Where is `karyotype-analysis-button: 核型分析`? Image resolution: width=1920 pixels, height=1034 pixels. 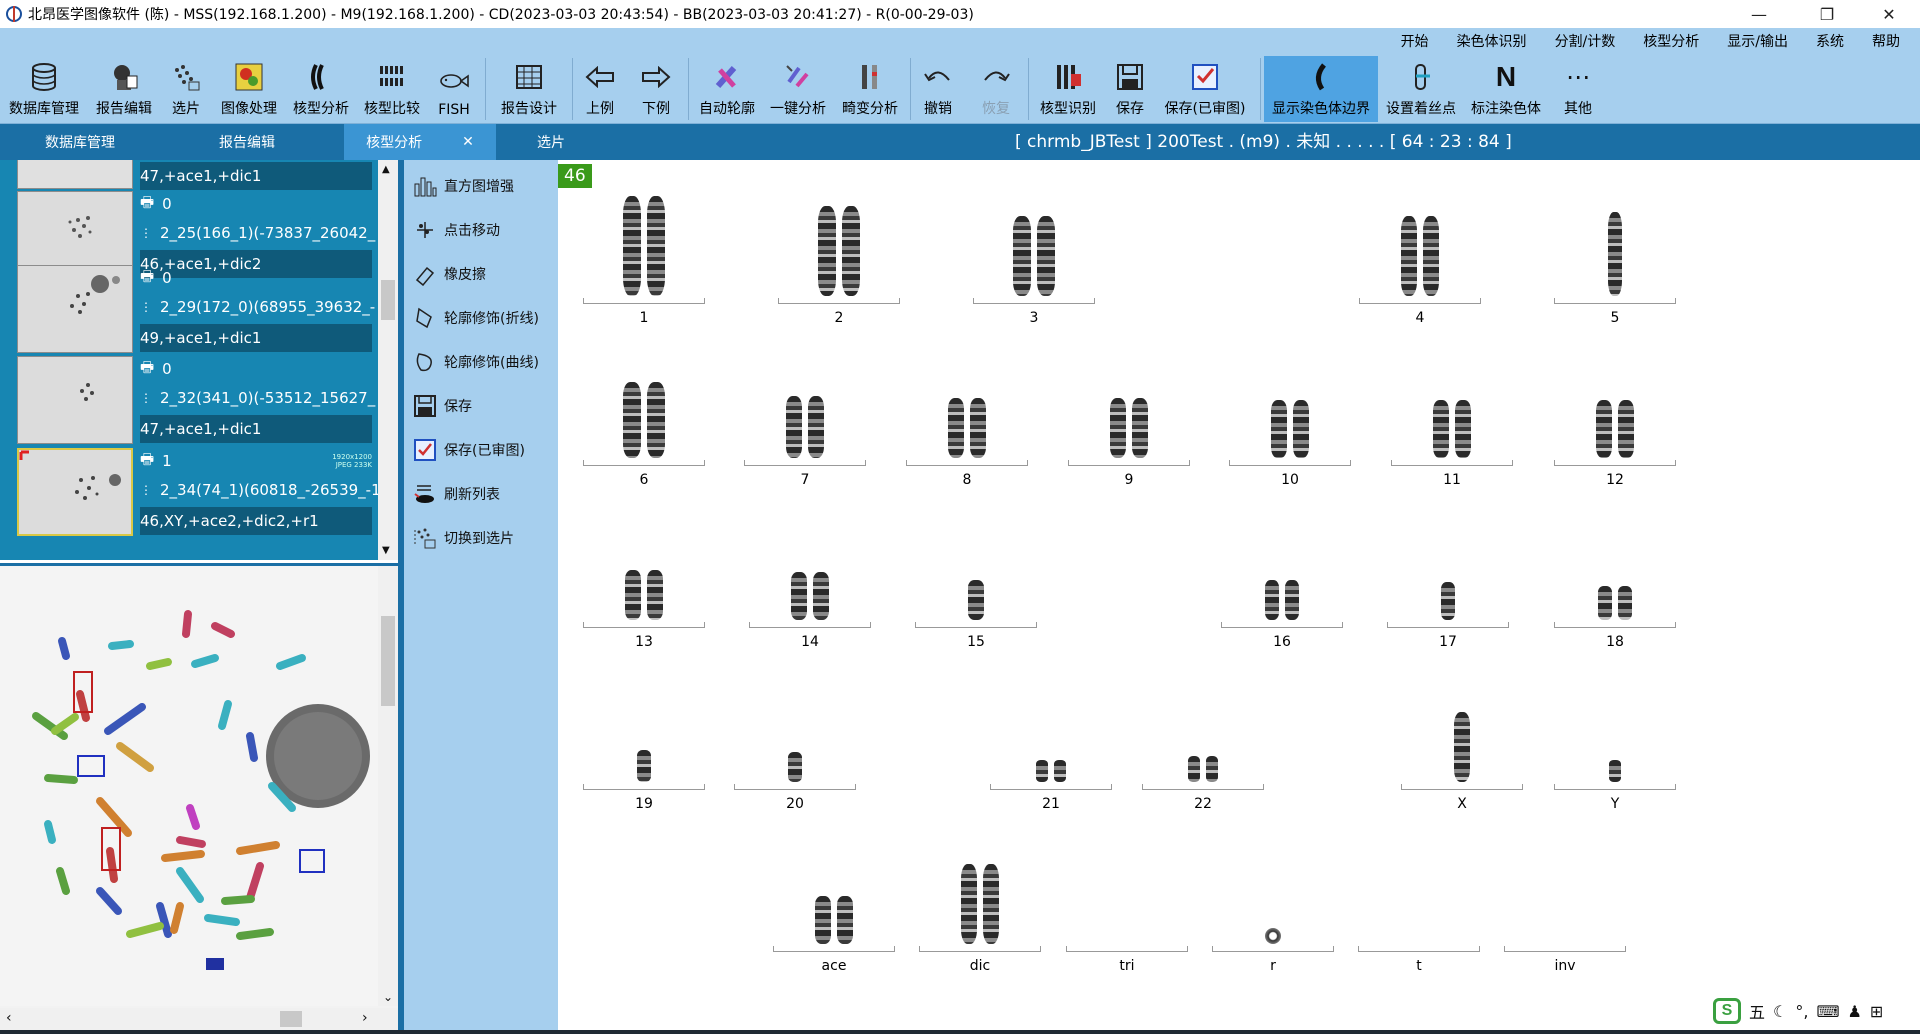 karyotype-analysis-button: 核型分析 is located at coordinates (321, 89).